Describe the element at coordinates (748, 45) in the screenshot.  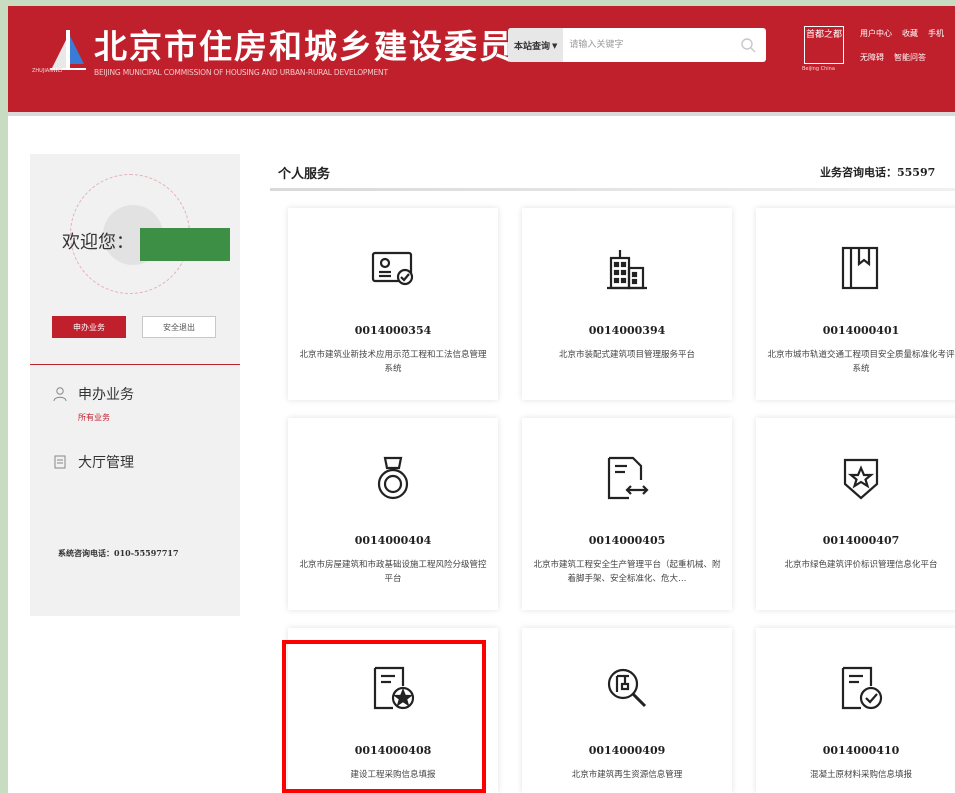
I see `search-icon` at that location.